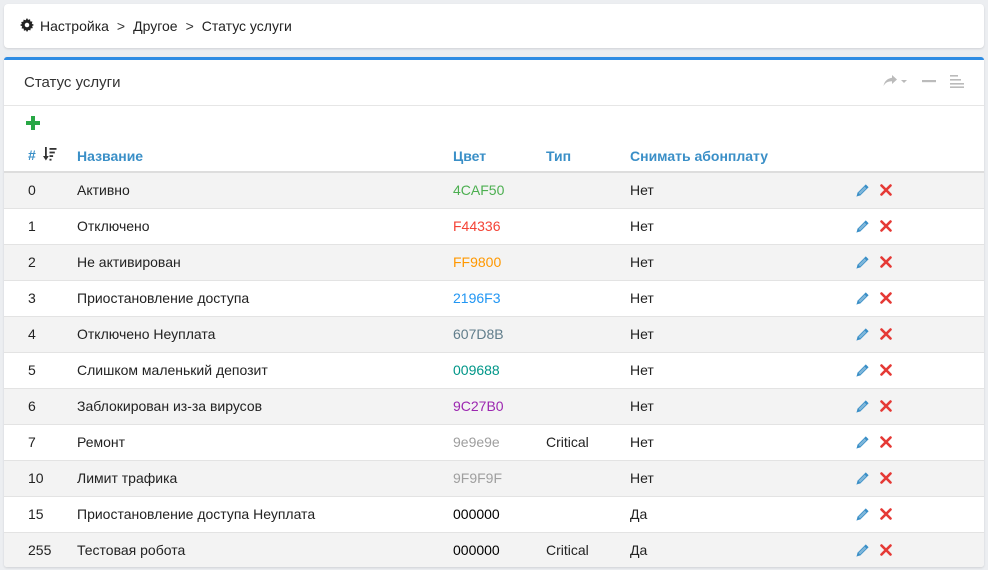  What do you see at coordinates (499, 333) in the screenshot?
I see `cell-color: 607D8B` at bounding box center [499, 333].